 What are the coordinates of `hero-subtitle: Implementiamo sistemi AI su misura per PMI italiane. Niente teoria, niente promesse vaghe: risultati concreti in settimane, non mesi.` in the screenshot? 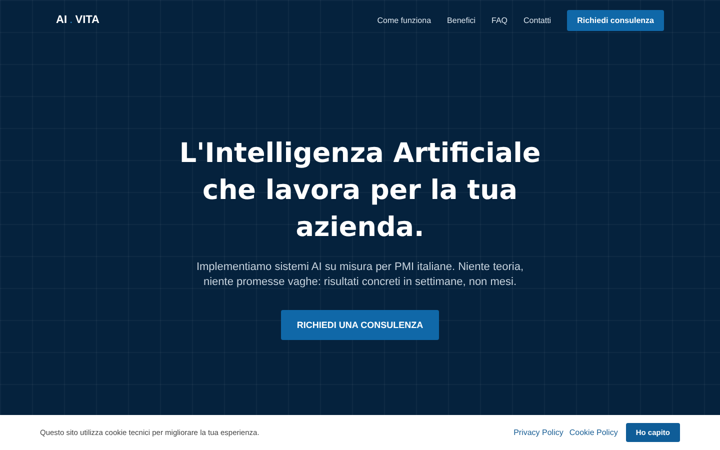 It's located at (360, 275).